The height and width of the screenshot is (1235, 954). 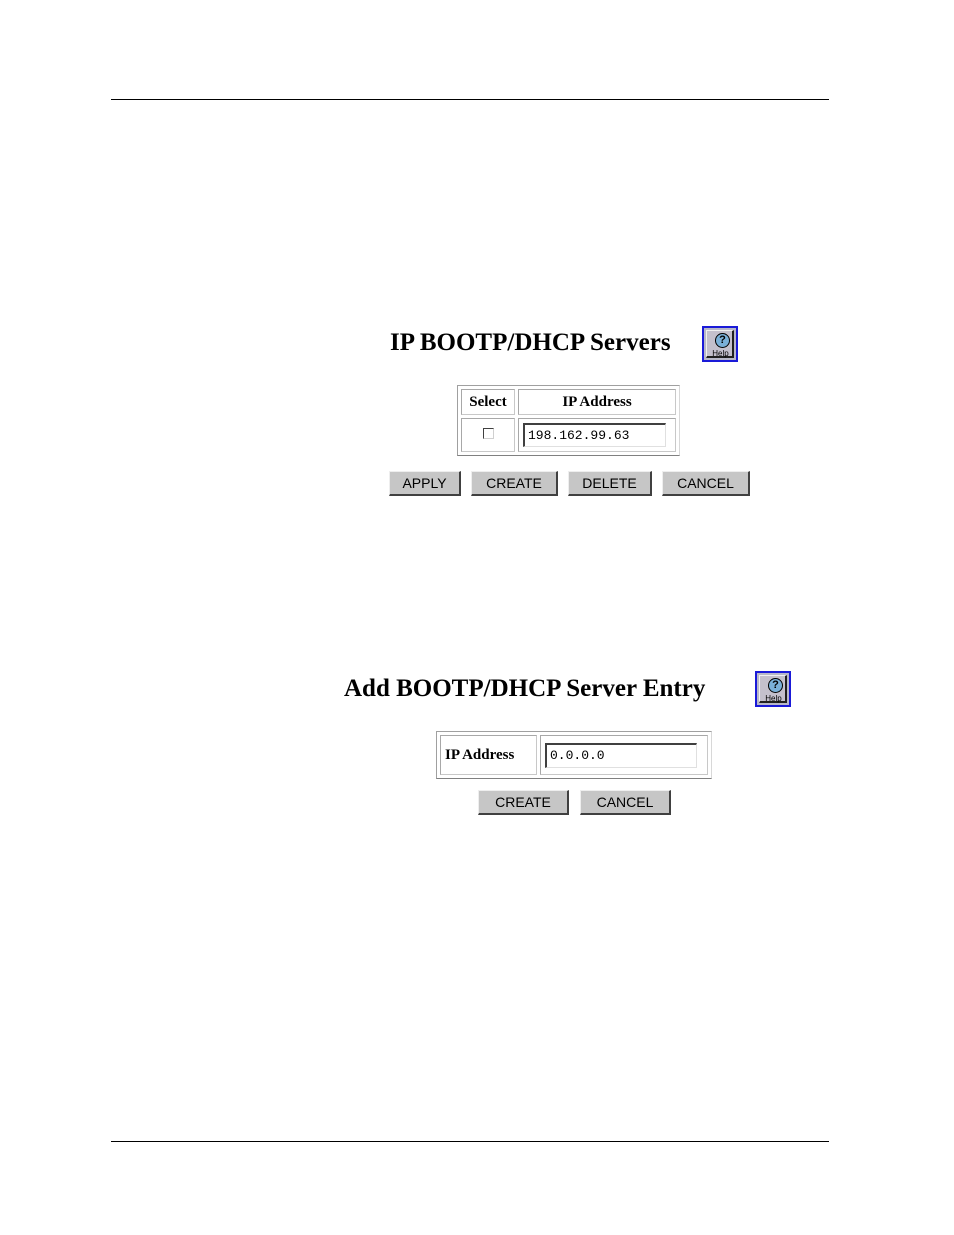 I want to click on add-cancel-button: CANCEL, so click(x=625, y=802).